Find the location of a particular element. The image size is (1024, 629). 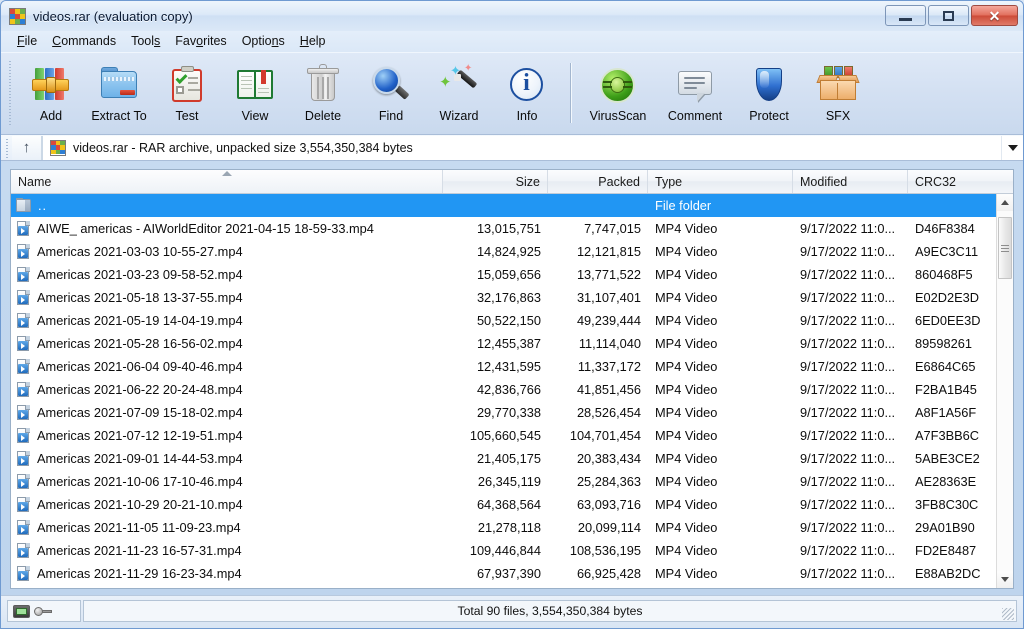

toolbar-find-button: Find is located at coordinates (391, 95).